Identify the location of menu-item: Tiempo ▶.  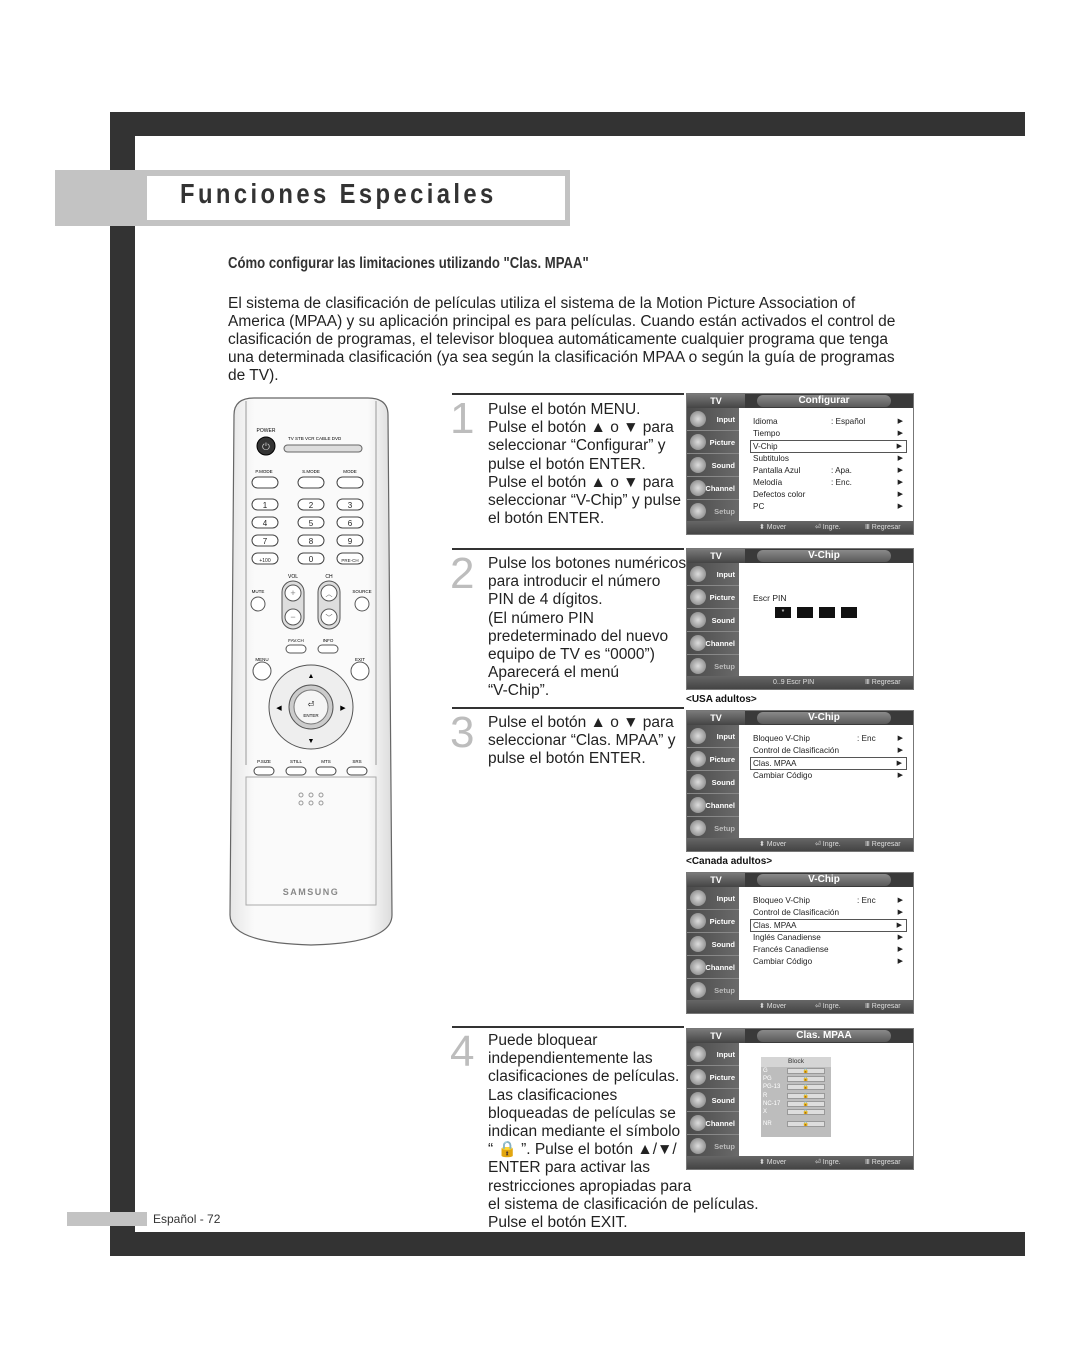
(828, 433).